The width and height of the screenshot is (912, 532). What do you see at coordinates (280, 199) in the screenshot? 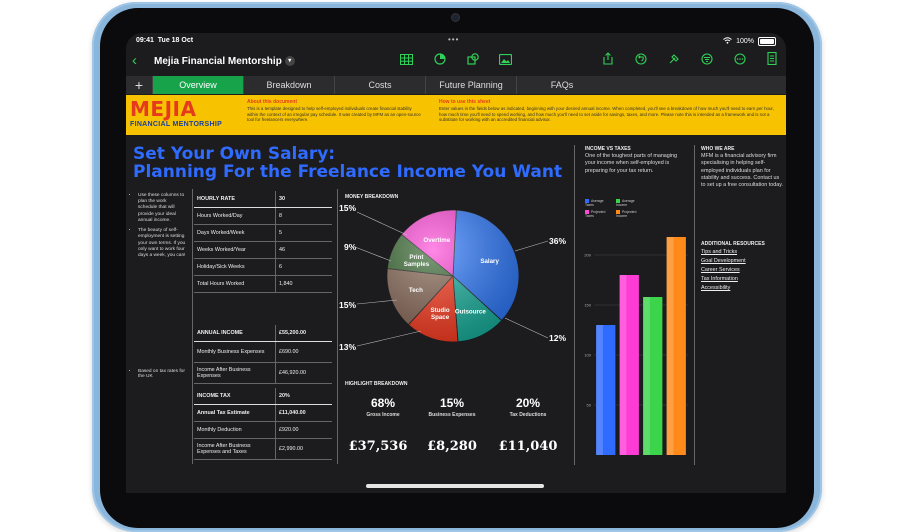
I see `cell-value: 30` at bounding box center [280, 199].